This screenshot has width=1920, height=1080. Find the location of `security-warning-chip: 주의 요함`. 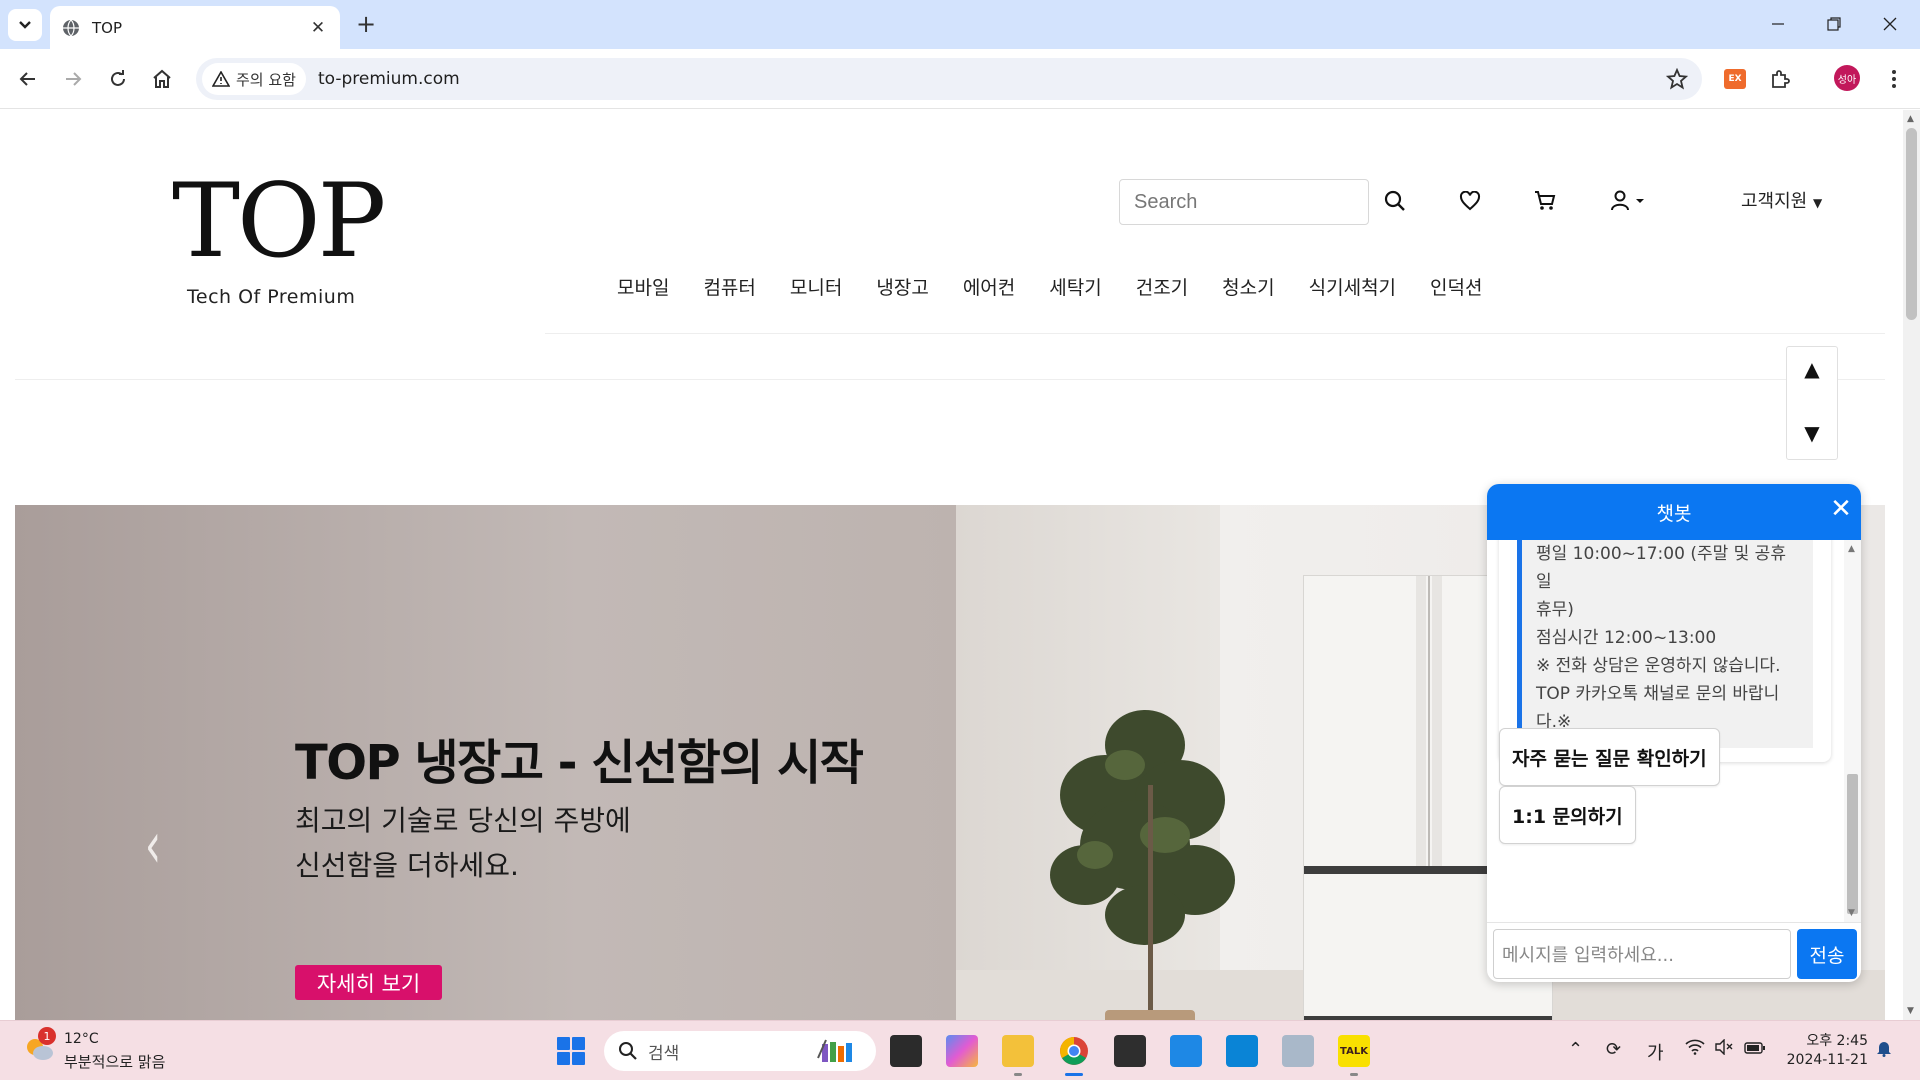

security-warning-chip: 주의 요함 is located at coordinates (254, 79).